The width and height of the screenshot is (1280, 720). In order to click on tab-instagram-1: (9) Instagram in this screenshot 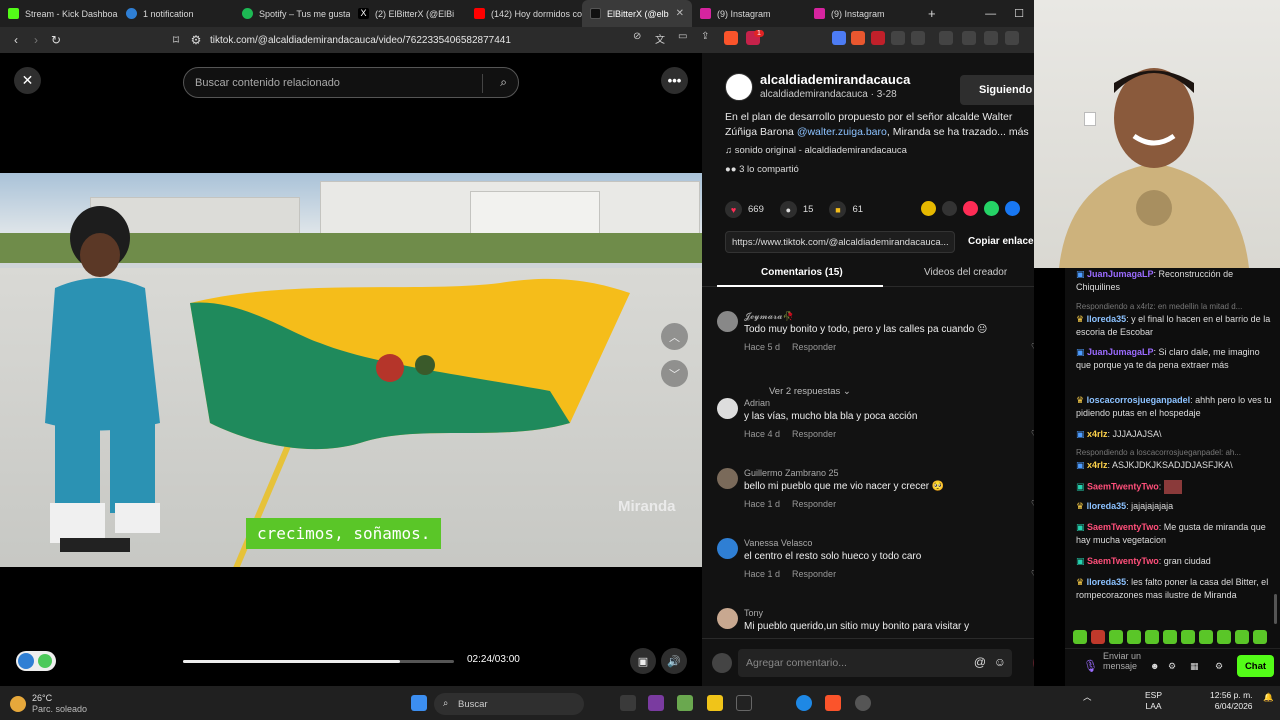, I will do `click(749, 13)`.